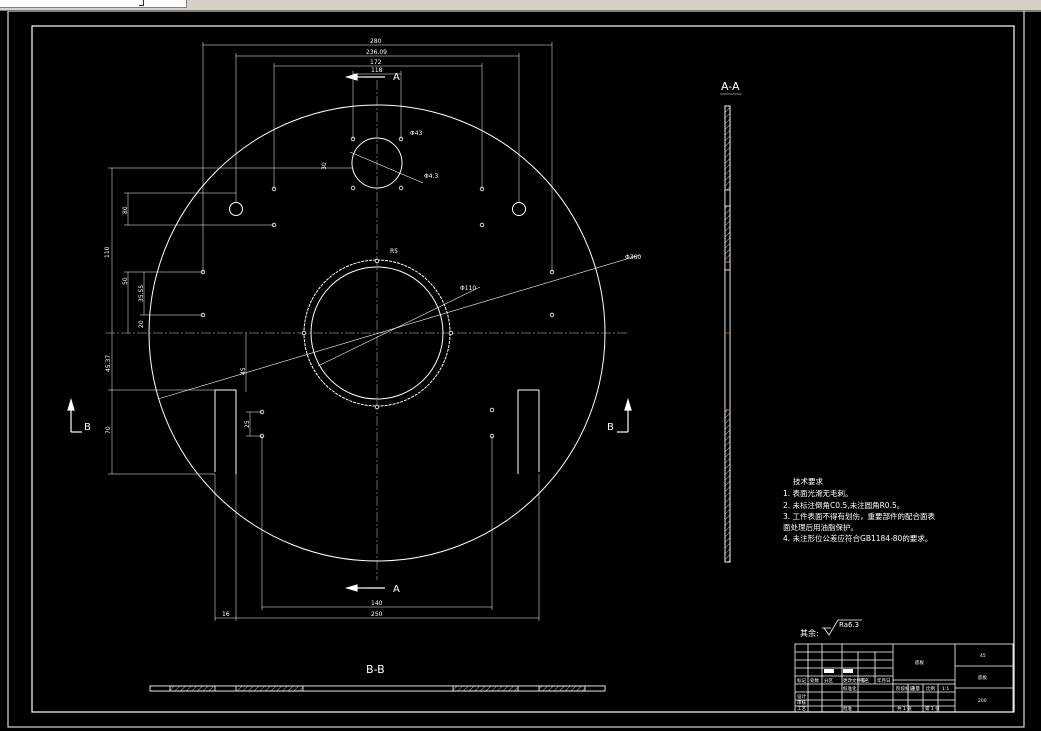 This screenshot has height=731, width=1041. What do you see at coordinates (864, 680) in the screenshot?
I see `tb-mark5: 签名` at bounding box center [864, 680].